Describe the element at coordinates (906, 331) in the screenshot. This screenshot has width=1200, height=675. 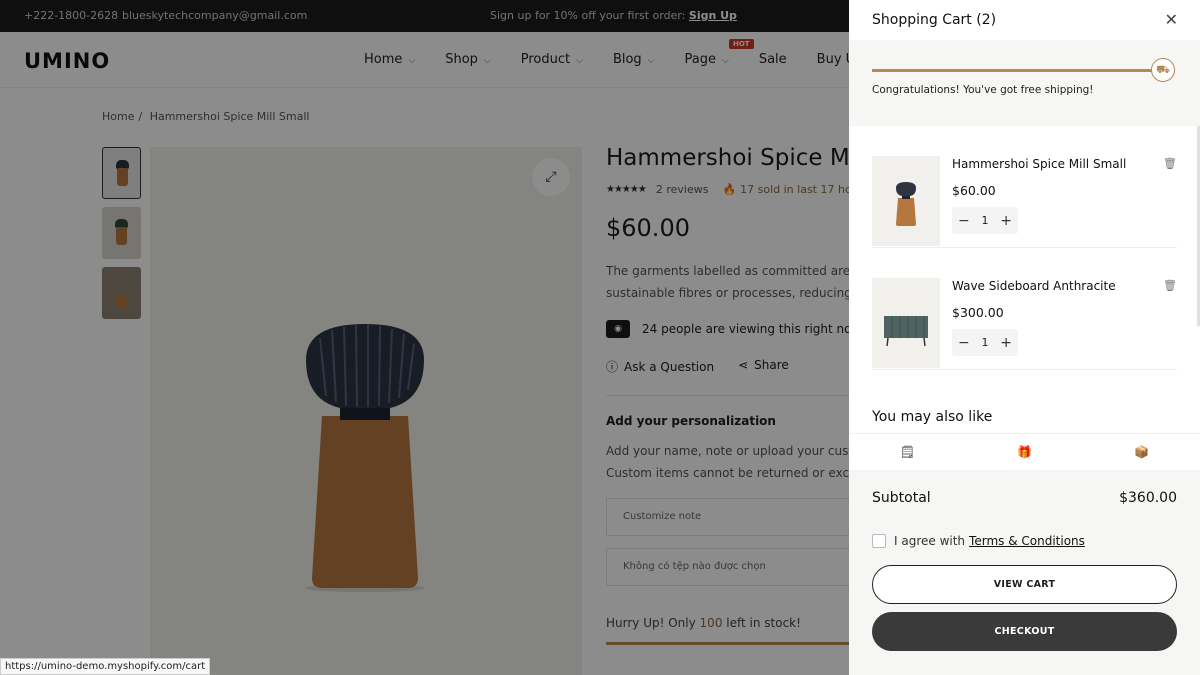
I see `sideboard-thumb` at that location.